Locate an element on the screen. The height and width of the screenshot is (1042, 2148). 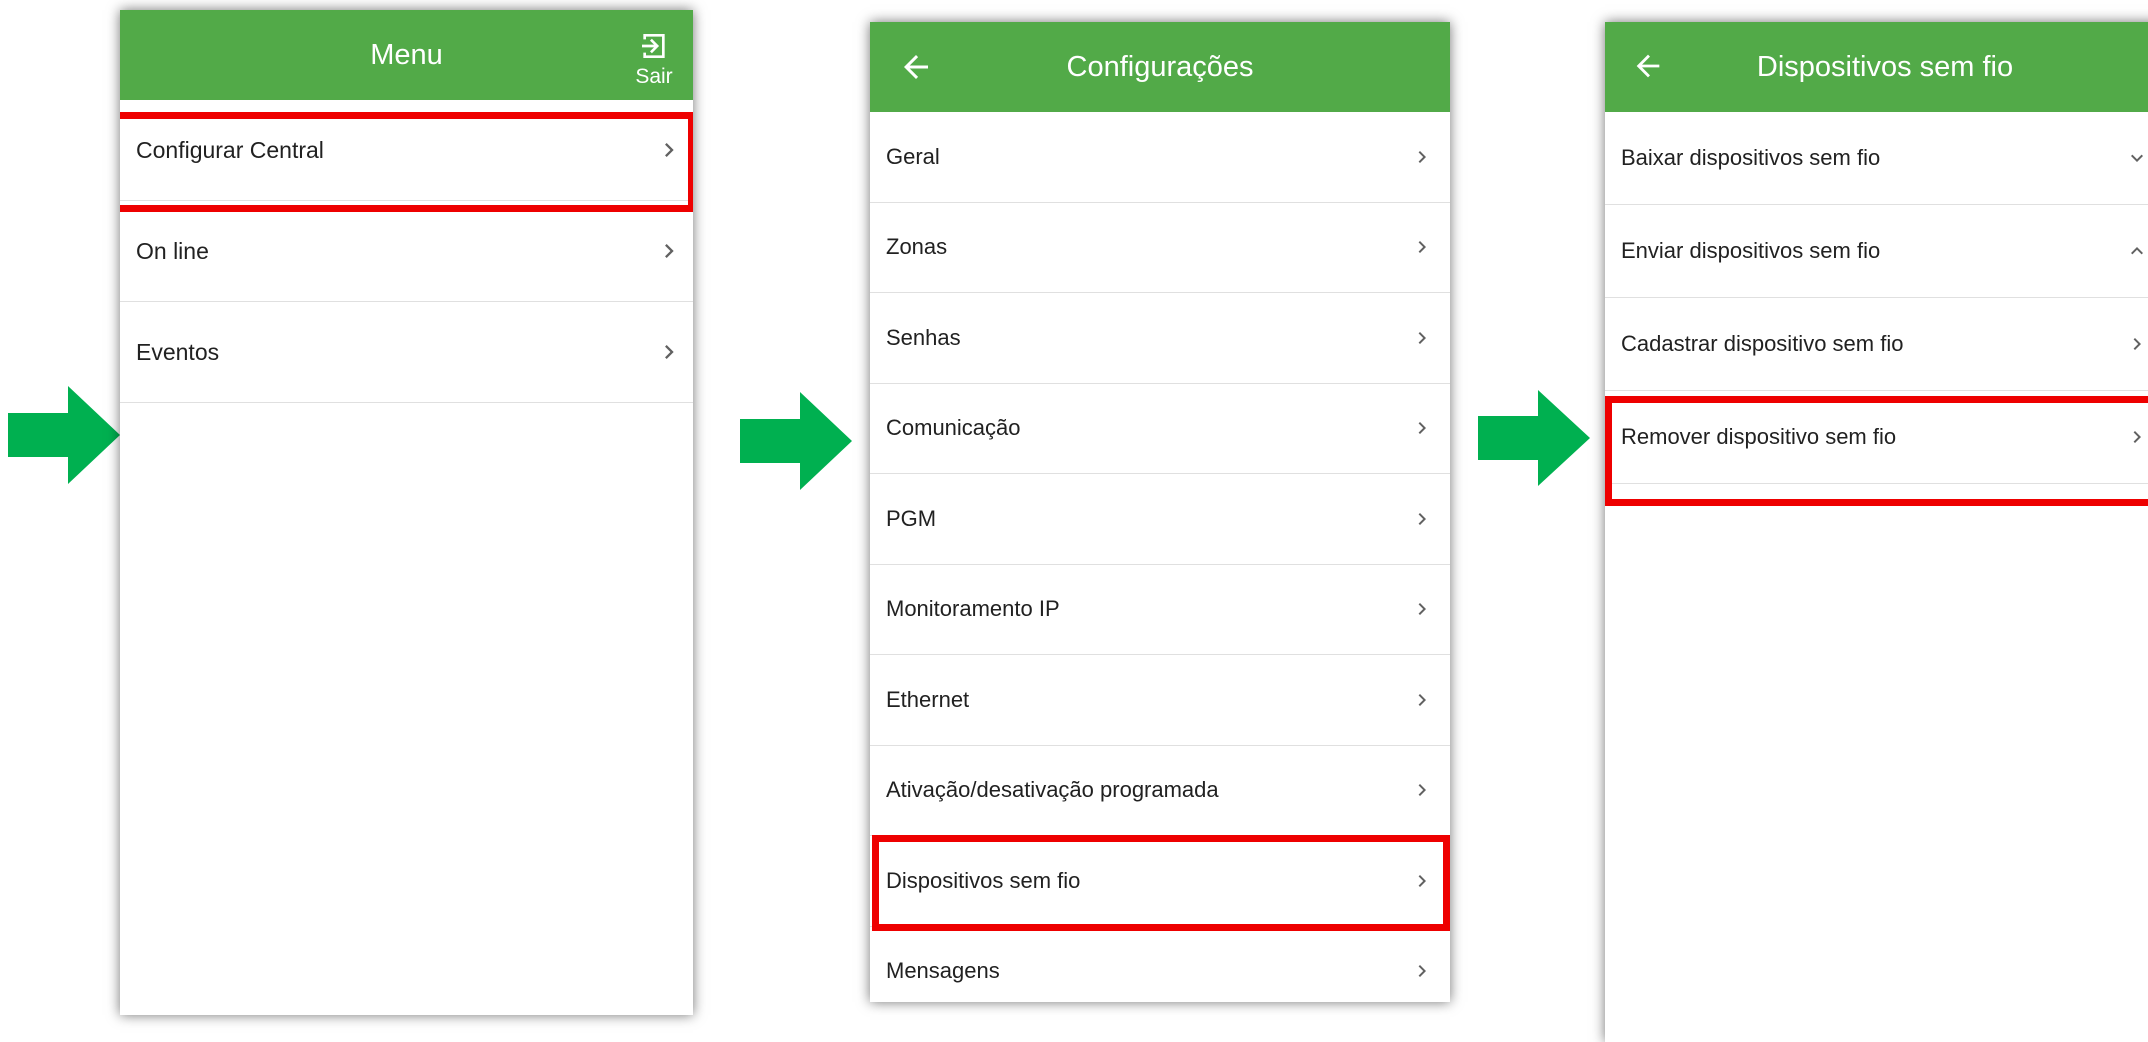
list-item-label: Zonas is located at coordinates (917, 247).